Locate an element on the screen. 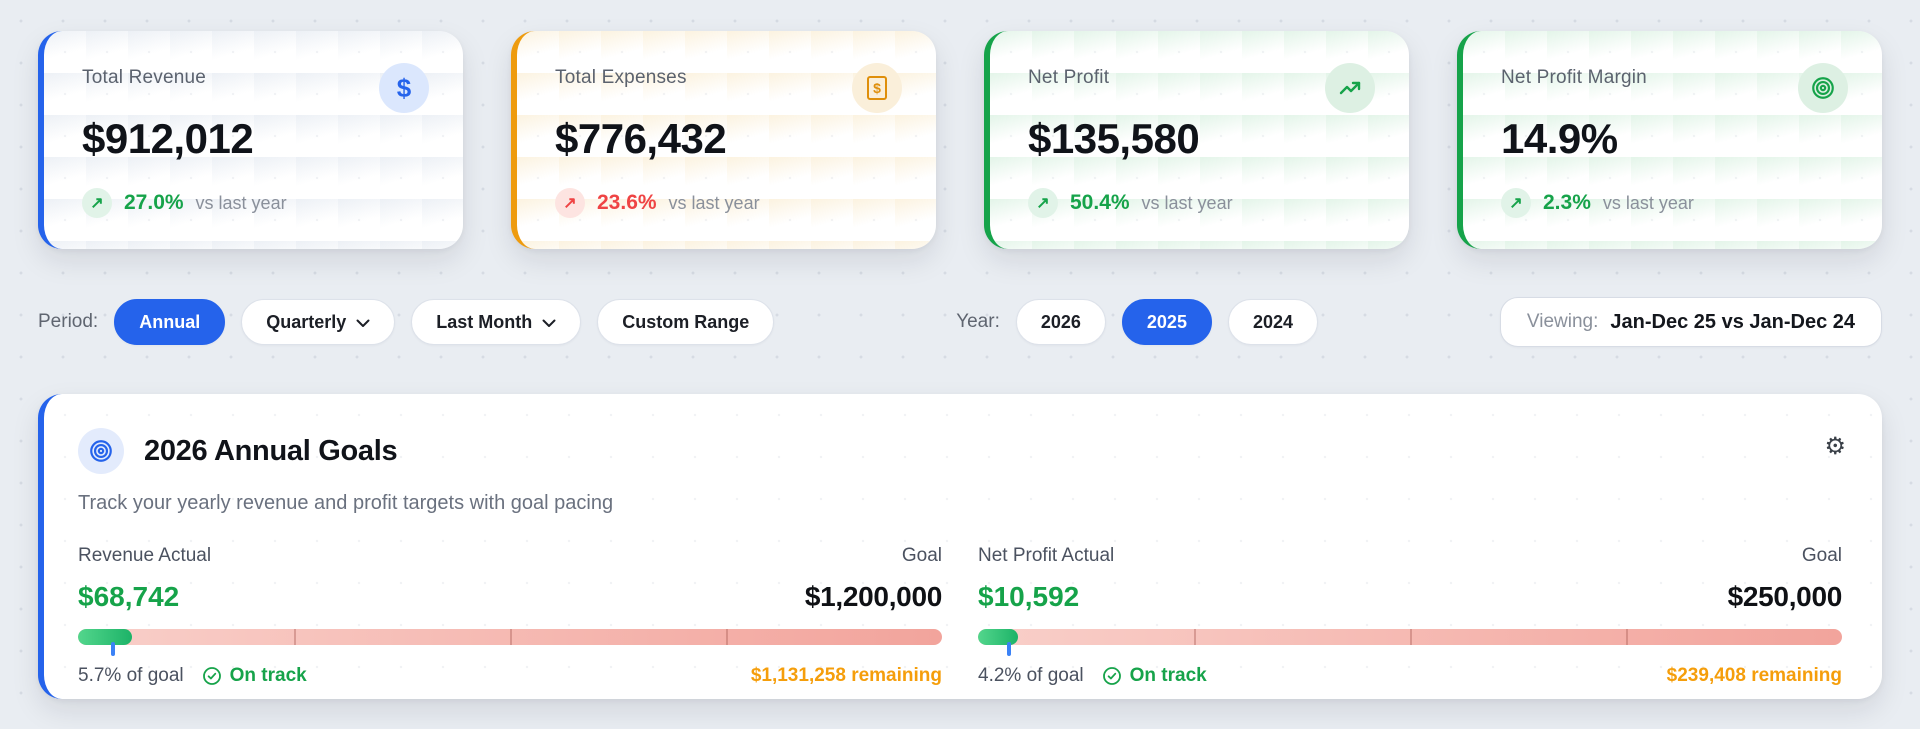 The width and height of the screenshot is (1920, 729). kpi-label: Net Profit Margin is located at coordinates (1574, 77).